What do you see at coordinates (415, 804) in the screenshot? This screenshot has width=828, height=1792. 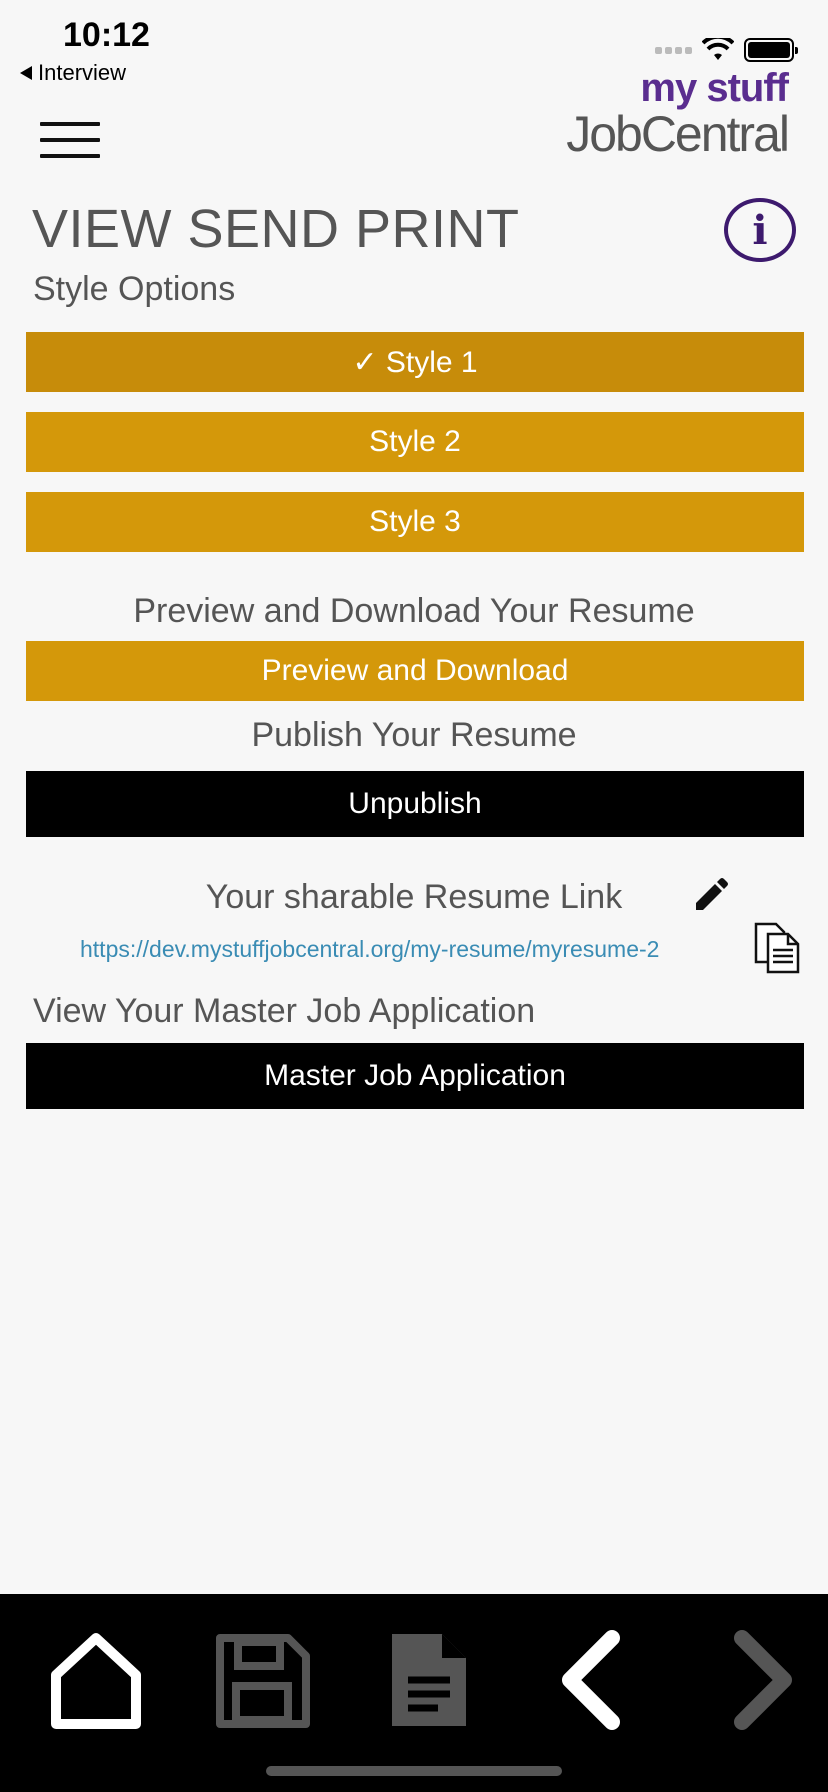 I see `unpublish-button: Unpublish` at bounding box center [415, 804].